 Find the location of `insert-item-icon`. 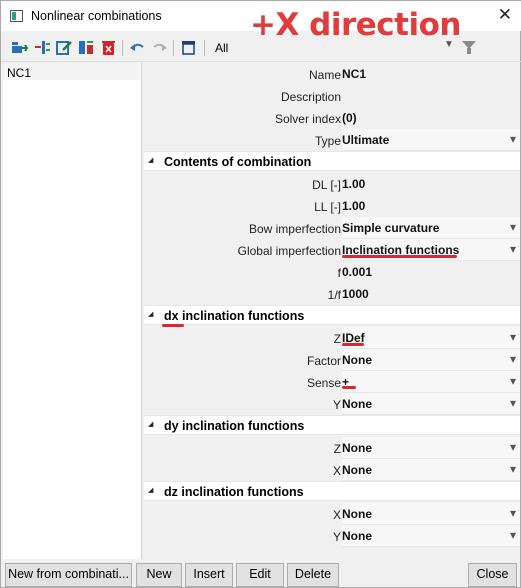

insert-item-icon is located at coordinates (42, 47).